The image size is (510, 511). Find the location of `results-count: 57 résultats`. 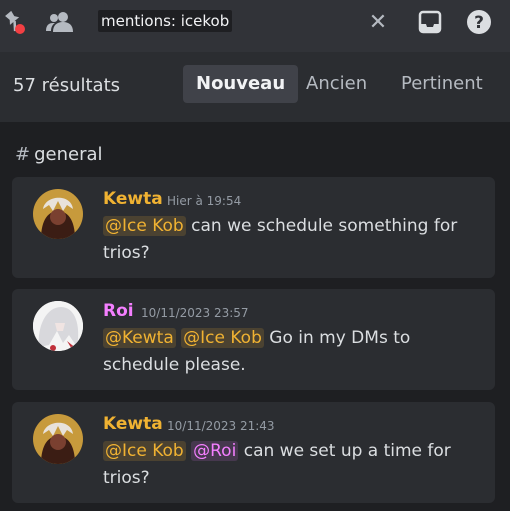

results-count: 57 résultats is located at coordinates (67, 85).